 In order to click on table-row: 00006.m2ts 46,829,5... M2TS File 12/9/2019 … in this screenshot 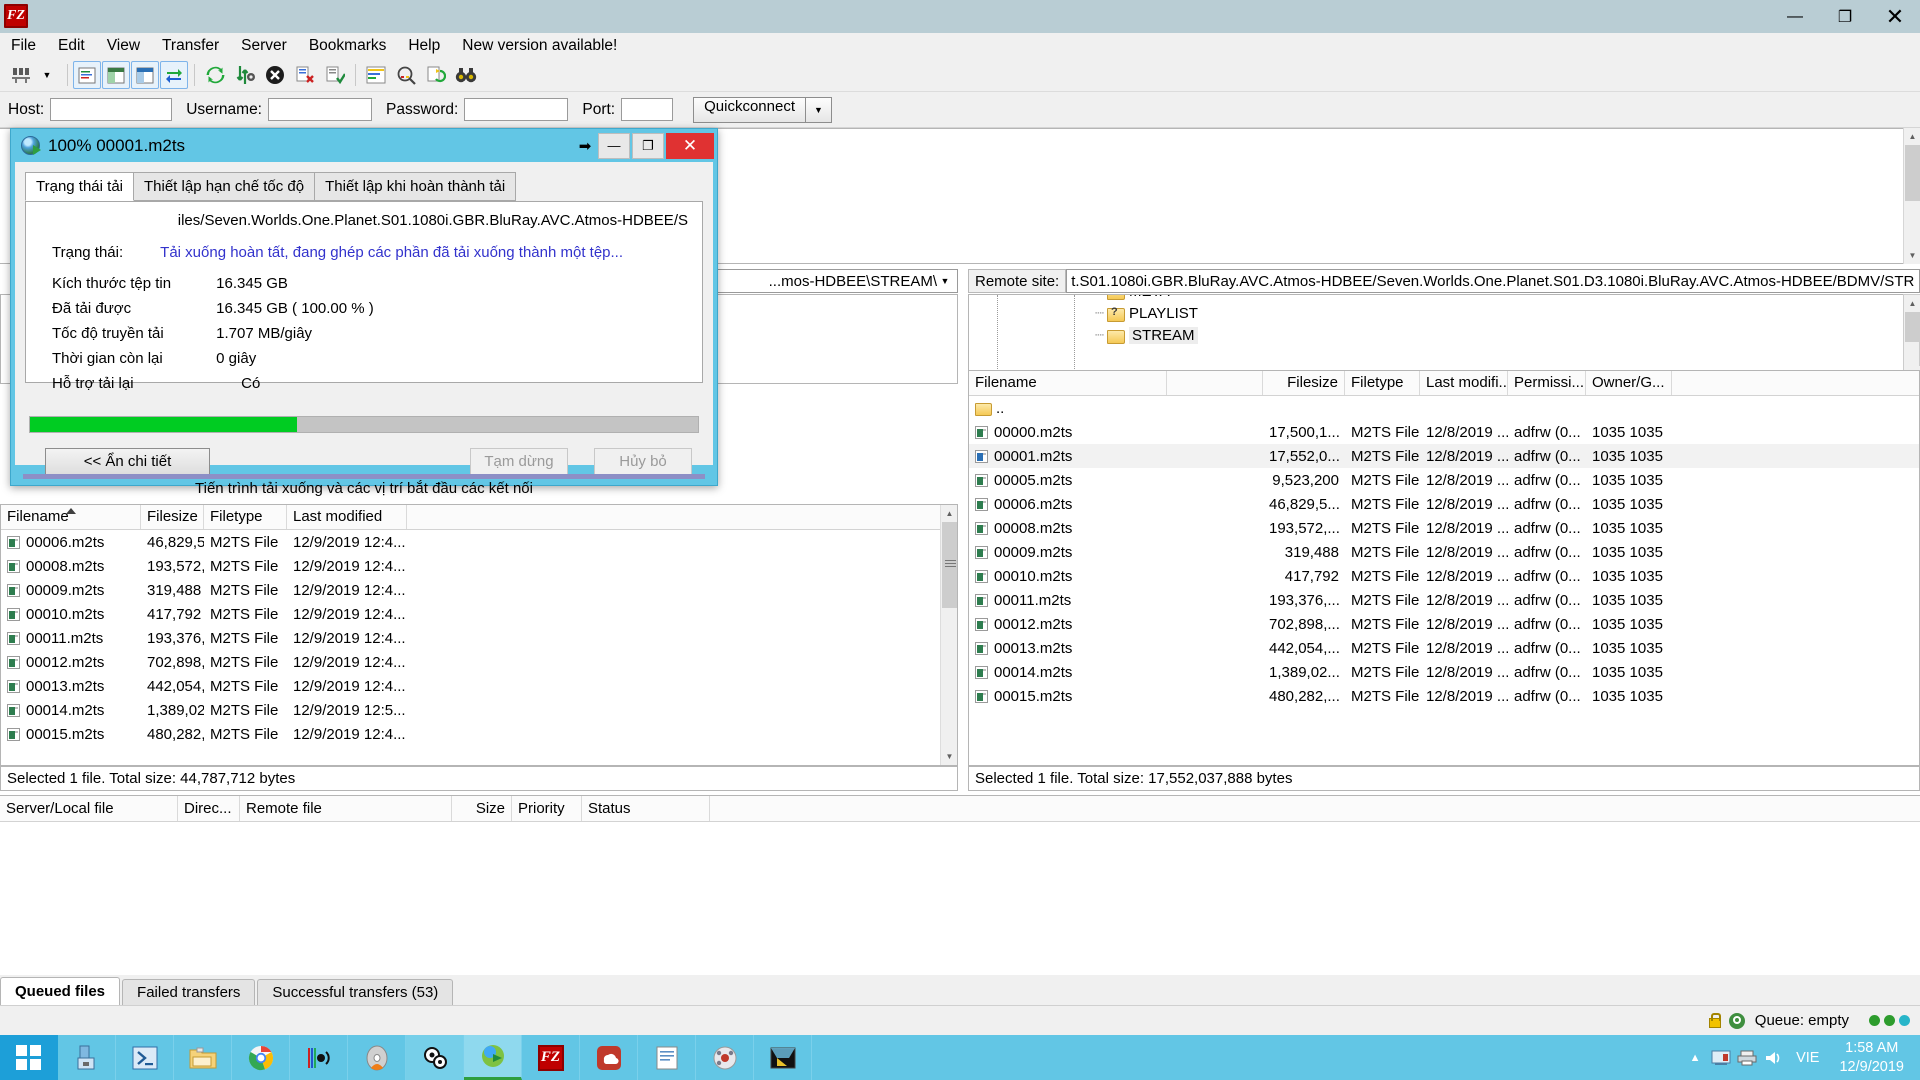, I will do `click(479, 542)`.